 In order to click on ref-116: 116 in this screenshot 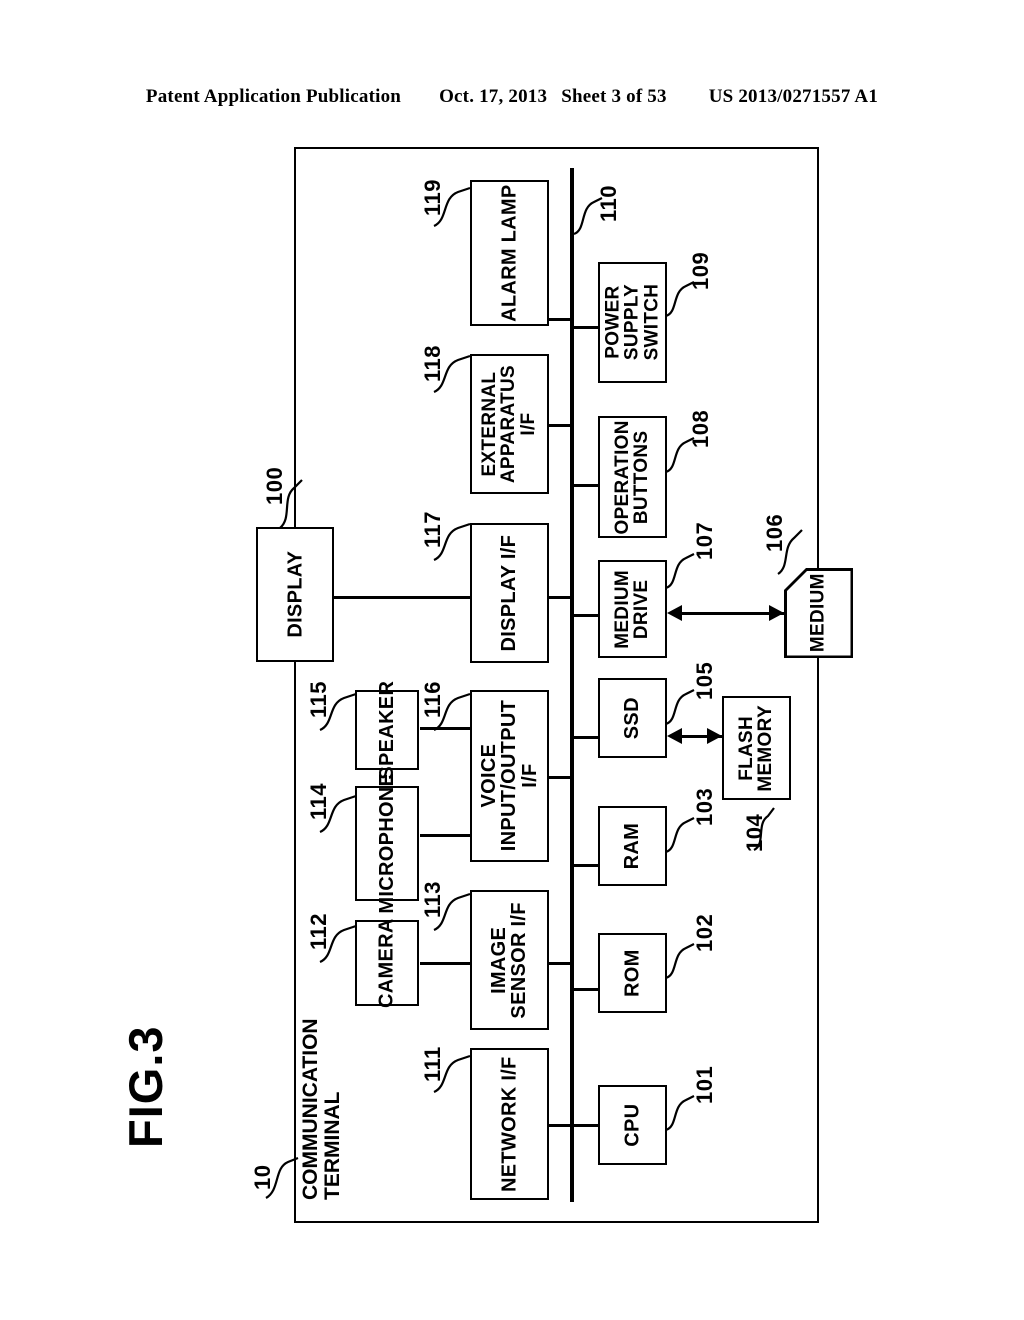, I will do `click(432, 699)`.